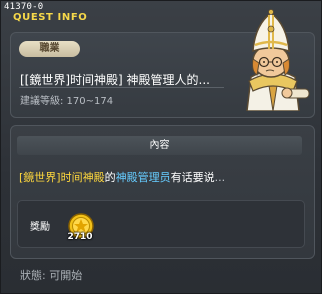 The height and width of the screenshot is (294, 322). I want to click on content-segment: 神殿管理员, so click(143, 177).